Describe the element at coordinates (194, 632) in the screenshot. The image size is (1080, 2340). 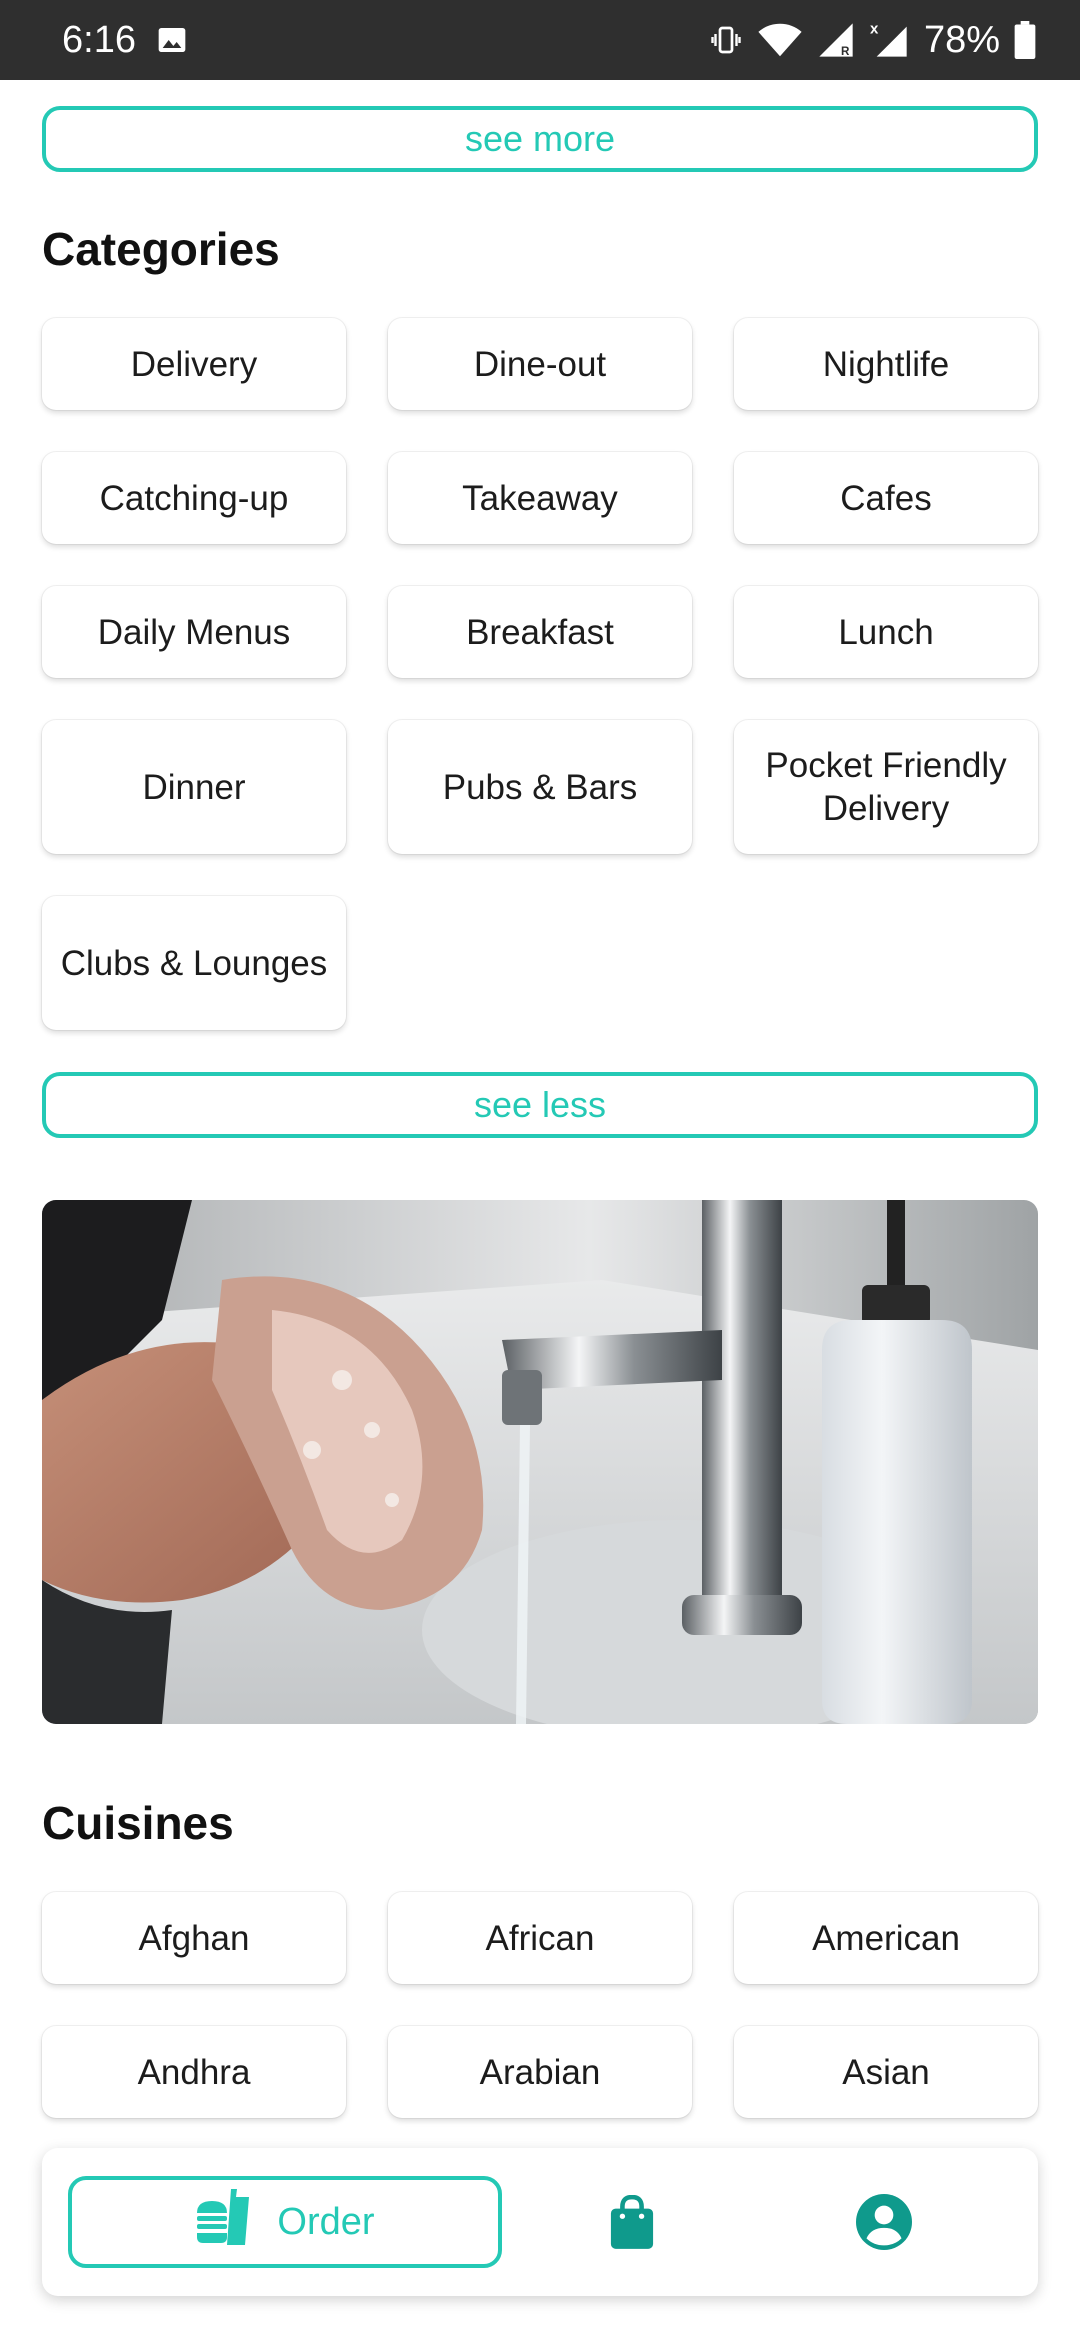
I see `category-daily-menus: Daily Menus` at that location.